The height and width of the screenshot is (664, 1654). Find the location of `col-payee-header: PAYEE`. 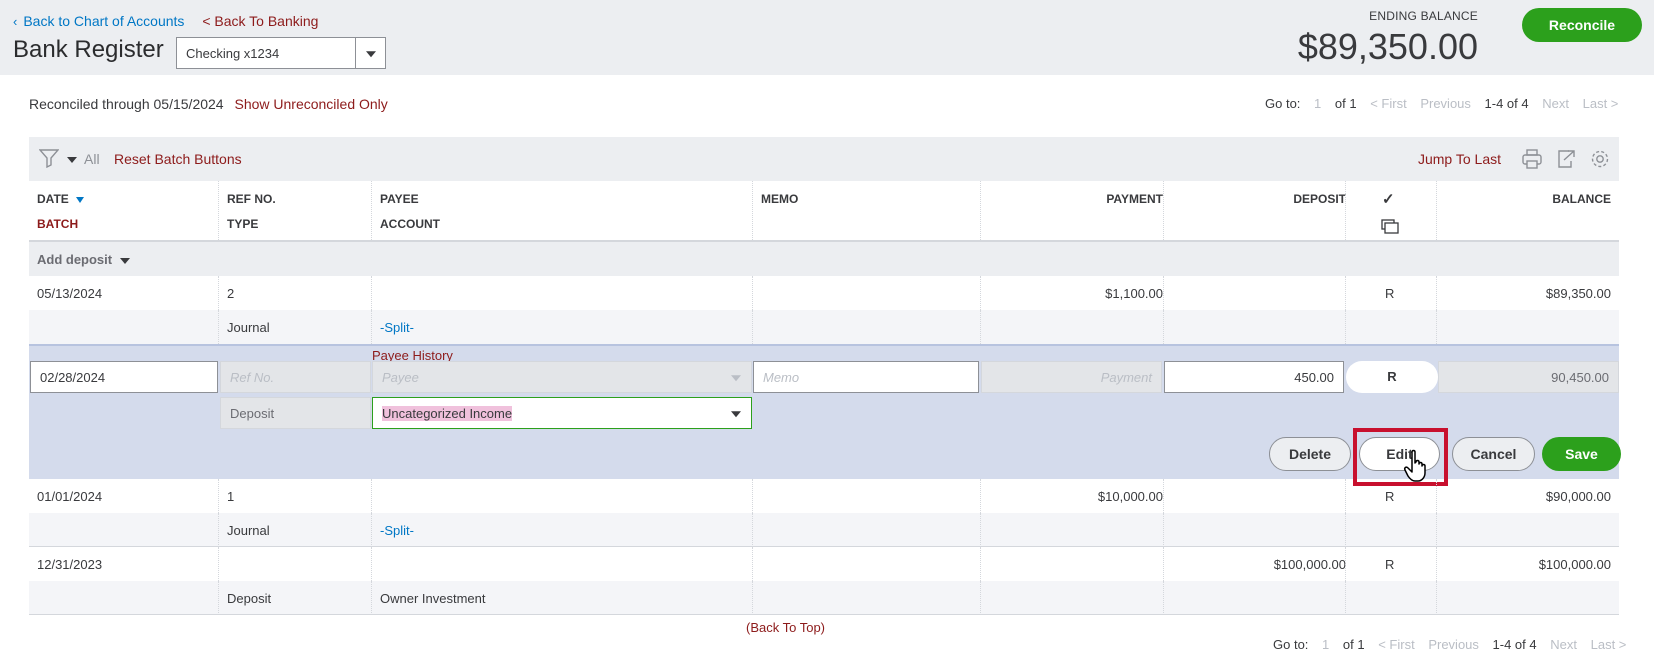

col-payee-header: PAYEE is located at coordinates (399, 199).